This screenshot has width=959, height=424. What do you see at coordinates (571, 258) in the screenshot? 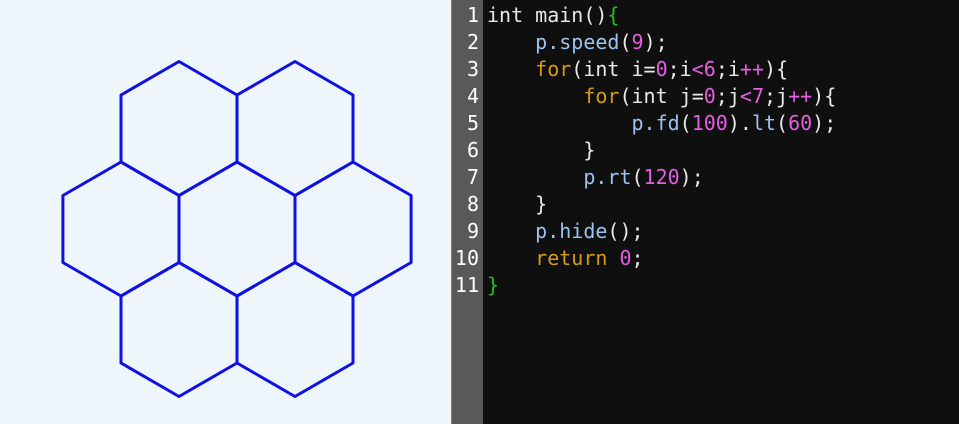
I see `code-token: return` at bounding box center [571, 258].